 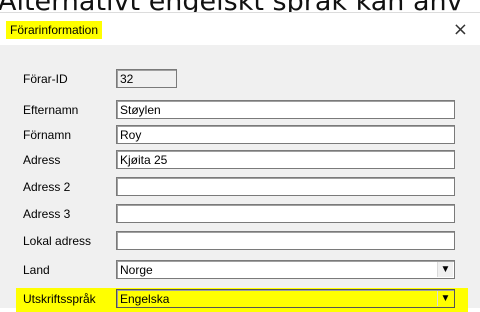 I want to click on last-name-field: Støylen, so click(x=285, y=109).